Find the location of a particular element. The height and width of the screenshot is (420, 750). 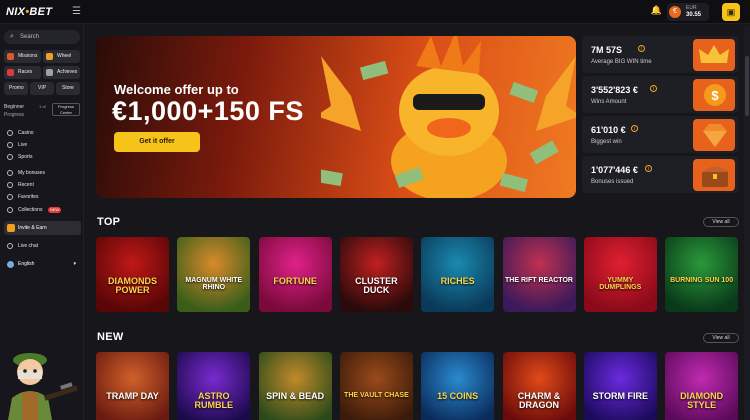

mascot-illustration is located at coordinates (43, 386).